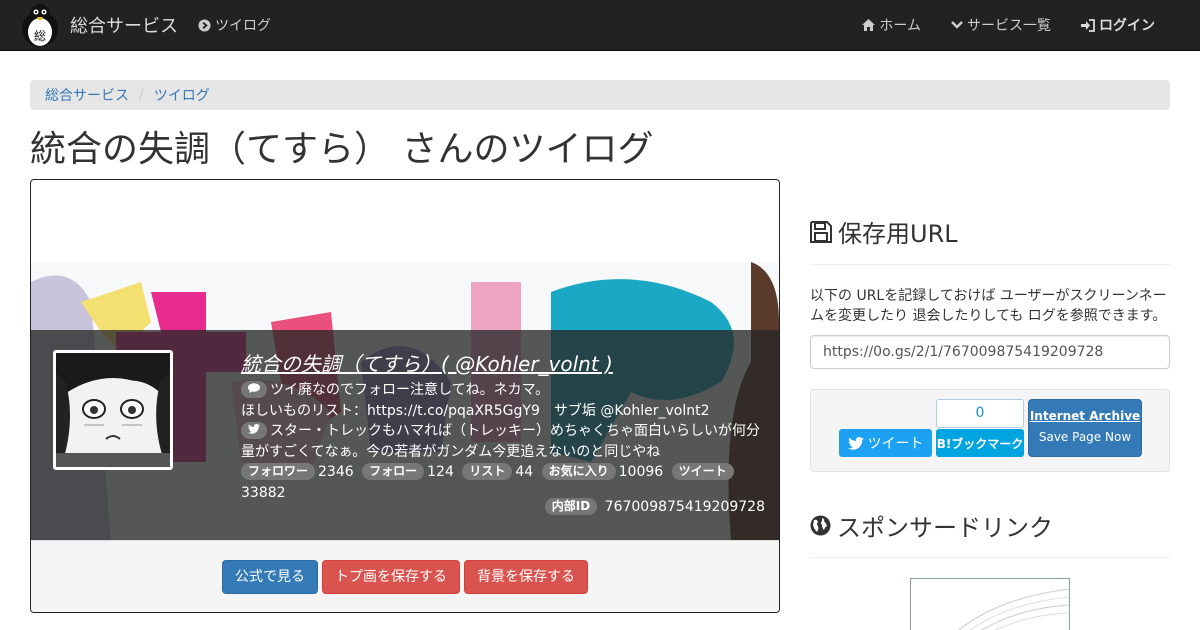 This screenshot has width=1200, height=630. What do you see at coordinates (182, 95) in the screenshot?
I see `breadcrumb-twilog: ツイログ` at bounding box center [182, 95].